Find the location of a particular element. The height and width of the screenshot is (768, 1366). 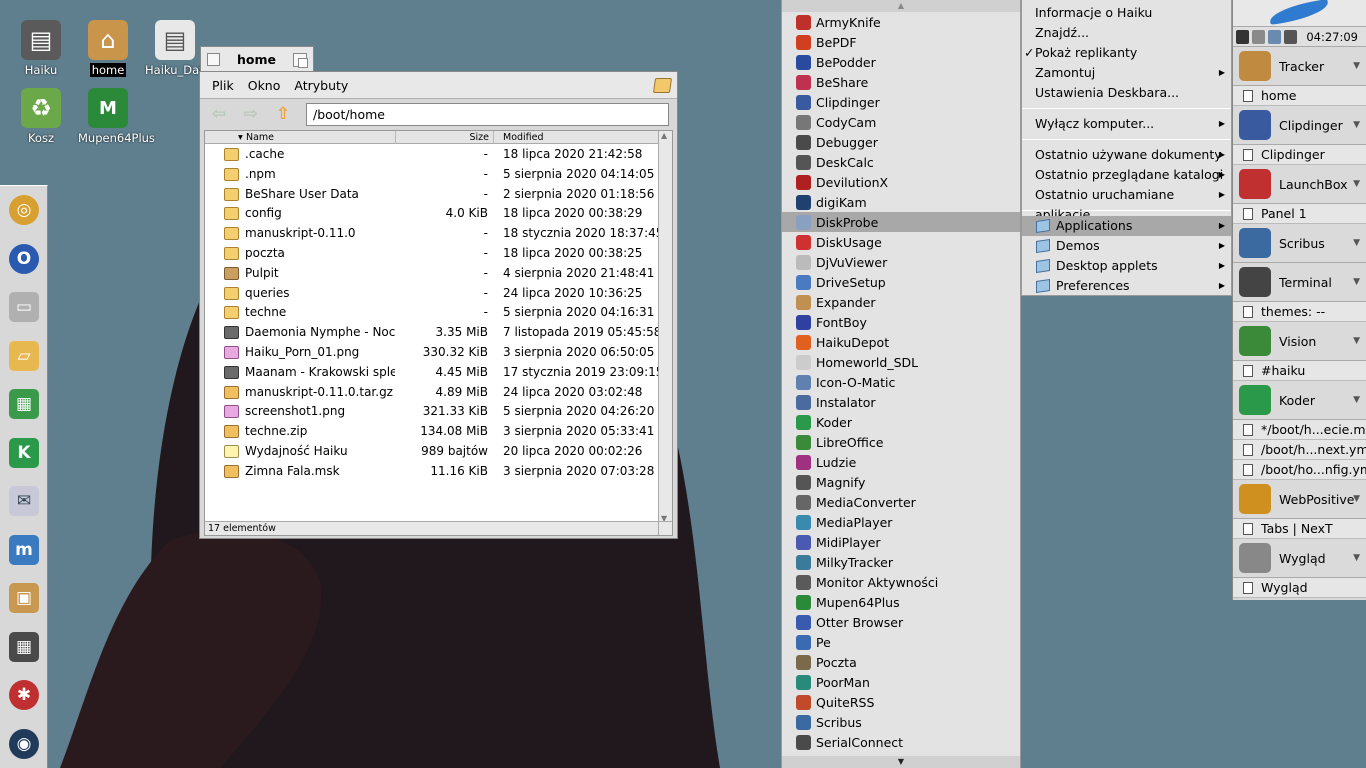

column-size: Size is located at coordinates (445, 137).